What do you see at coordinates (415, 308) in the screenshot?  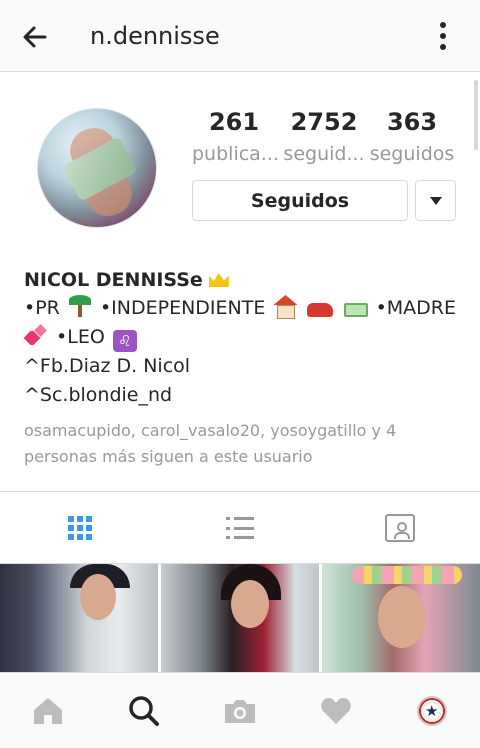 I see `bio-text-madre: •MADRE` at bounding box center [415, 308].